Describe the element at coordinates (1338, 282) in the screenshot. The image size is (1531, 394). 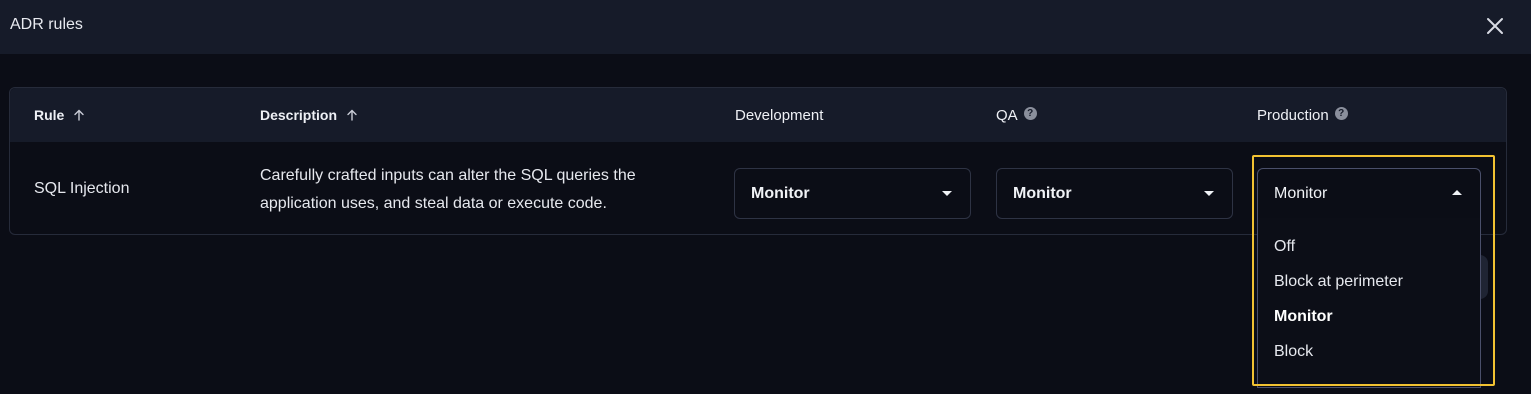
I see `dropdown-option-block-at-perimeter: Block at perimeter` at that location.